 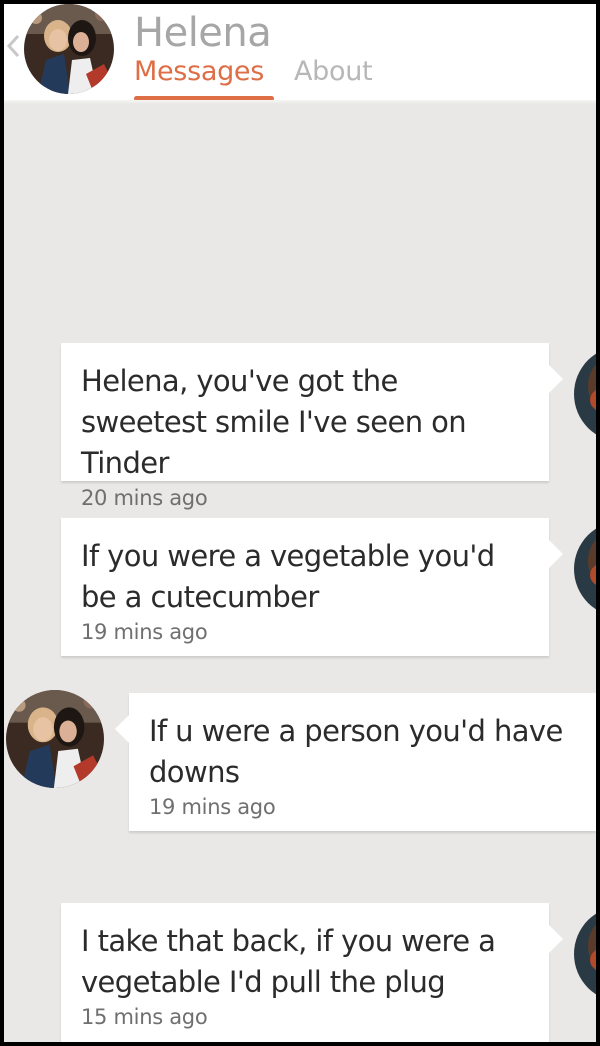 I want to click on header-shadow, so click(x=300, y=102).